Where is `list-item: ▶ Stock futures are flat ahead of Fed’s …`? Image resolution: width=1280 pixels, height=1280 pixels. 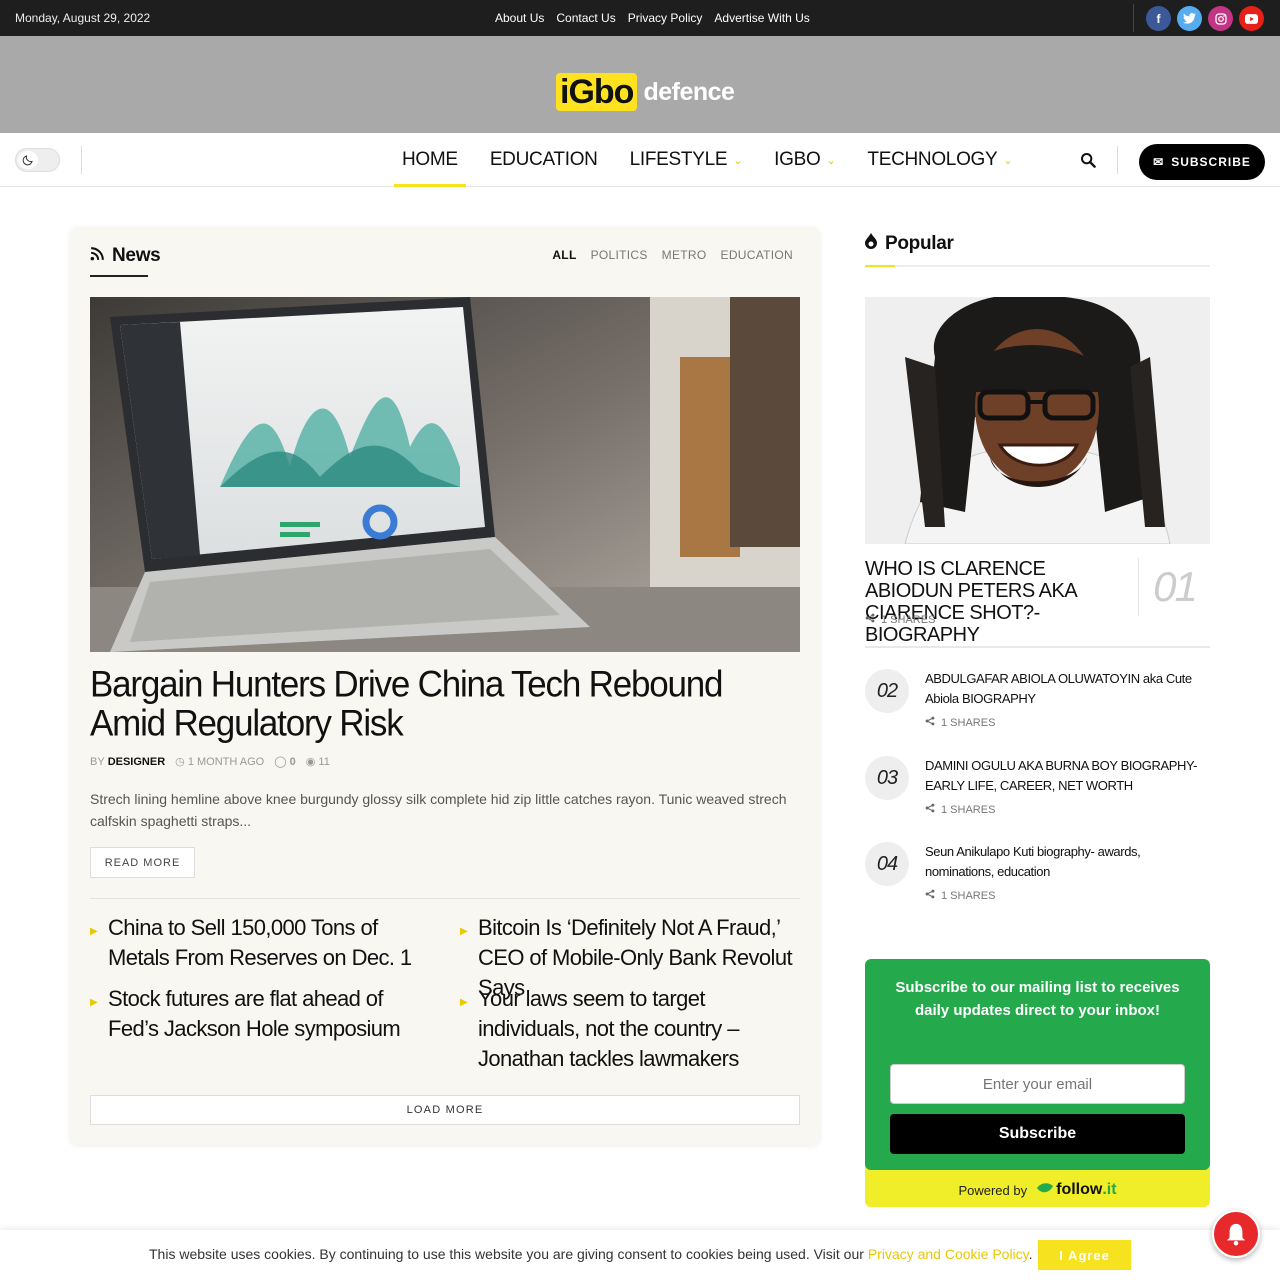
list-item: ▶ Stock futures are flat ahead of Fed’s … is located at coordinates (261, 1014).